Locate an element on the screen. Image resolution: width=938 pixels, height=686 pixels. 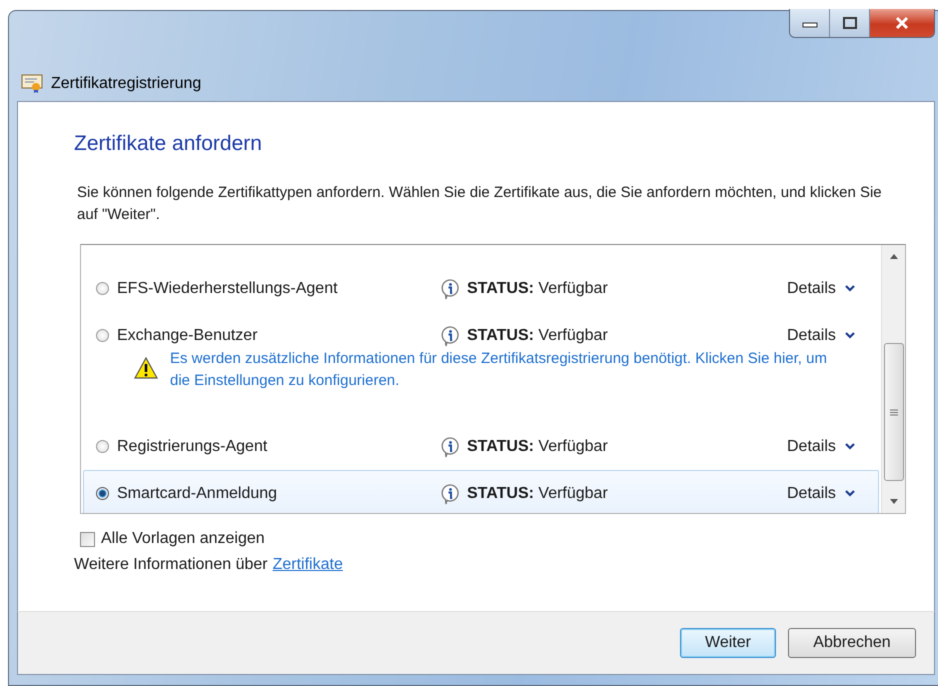
close-button is located at coordinates (902, 23).